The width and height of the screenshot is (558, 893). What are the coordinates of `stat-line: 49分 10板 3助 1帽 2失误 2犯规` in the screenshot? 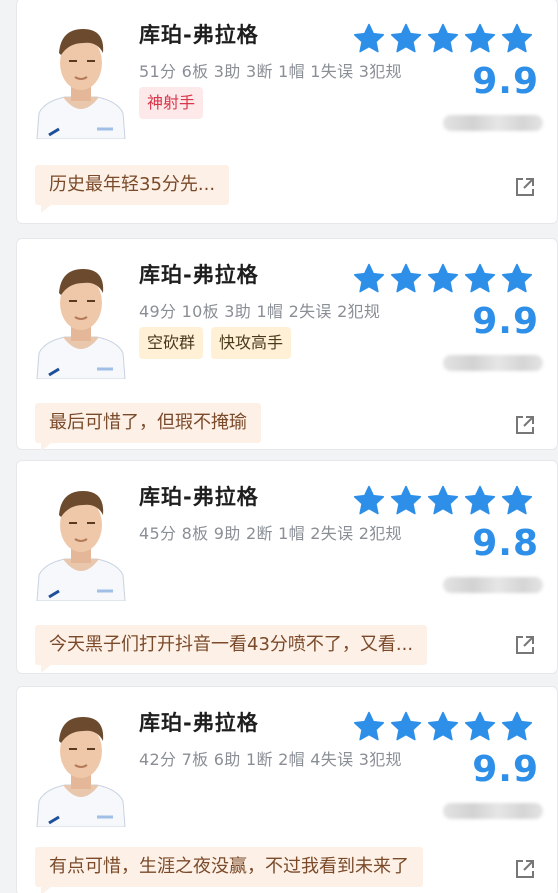 It's located at (260, 311).